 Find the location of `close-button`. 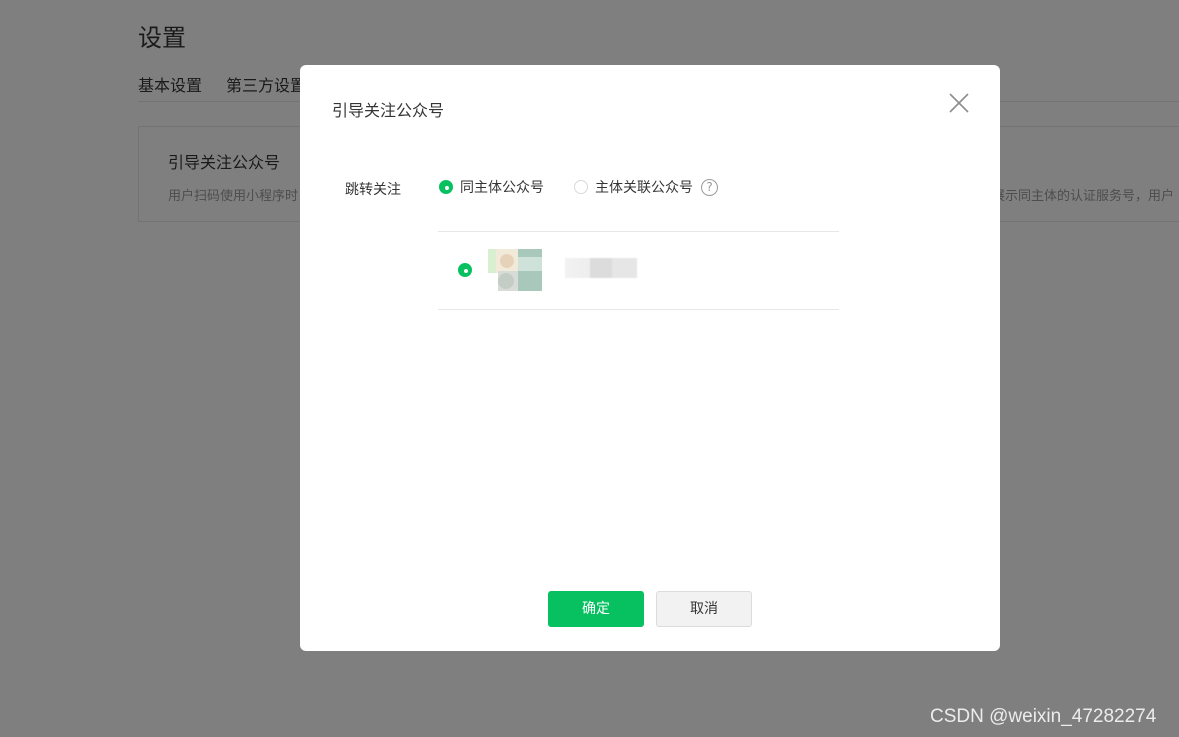

close-button is located at coordinates (959, 103).